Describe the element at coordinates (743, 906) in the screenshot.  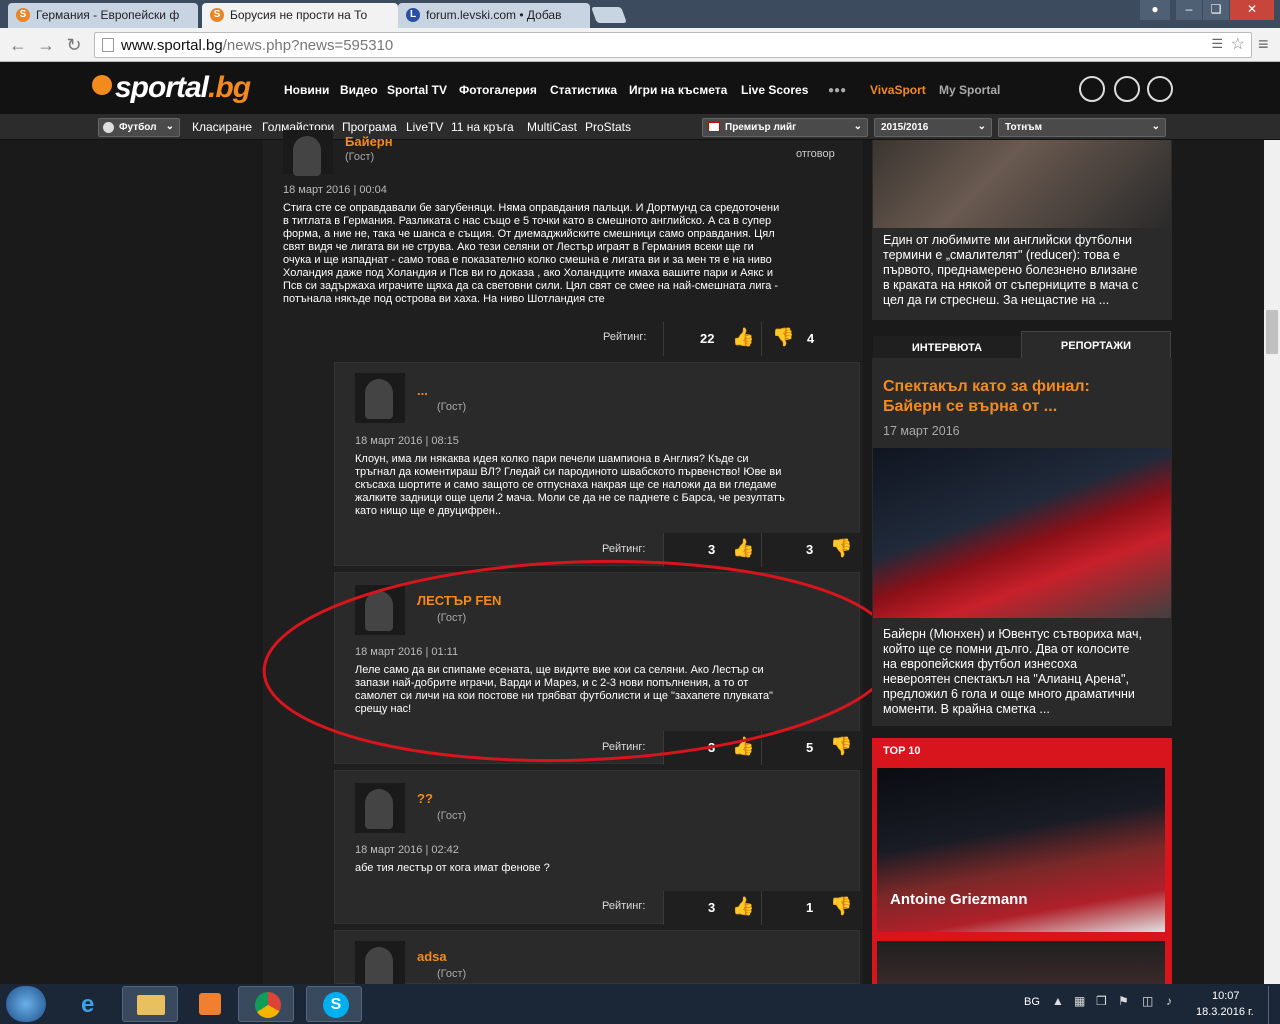
I see `thumbs-up-icon: 👍` at that location.